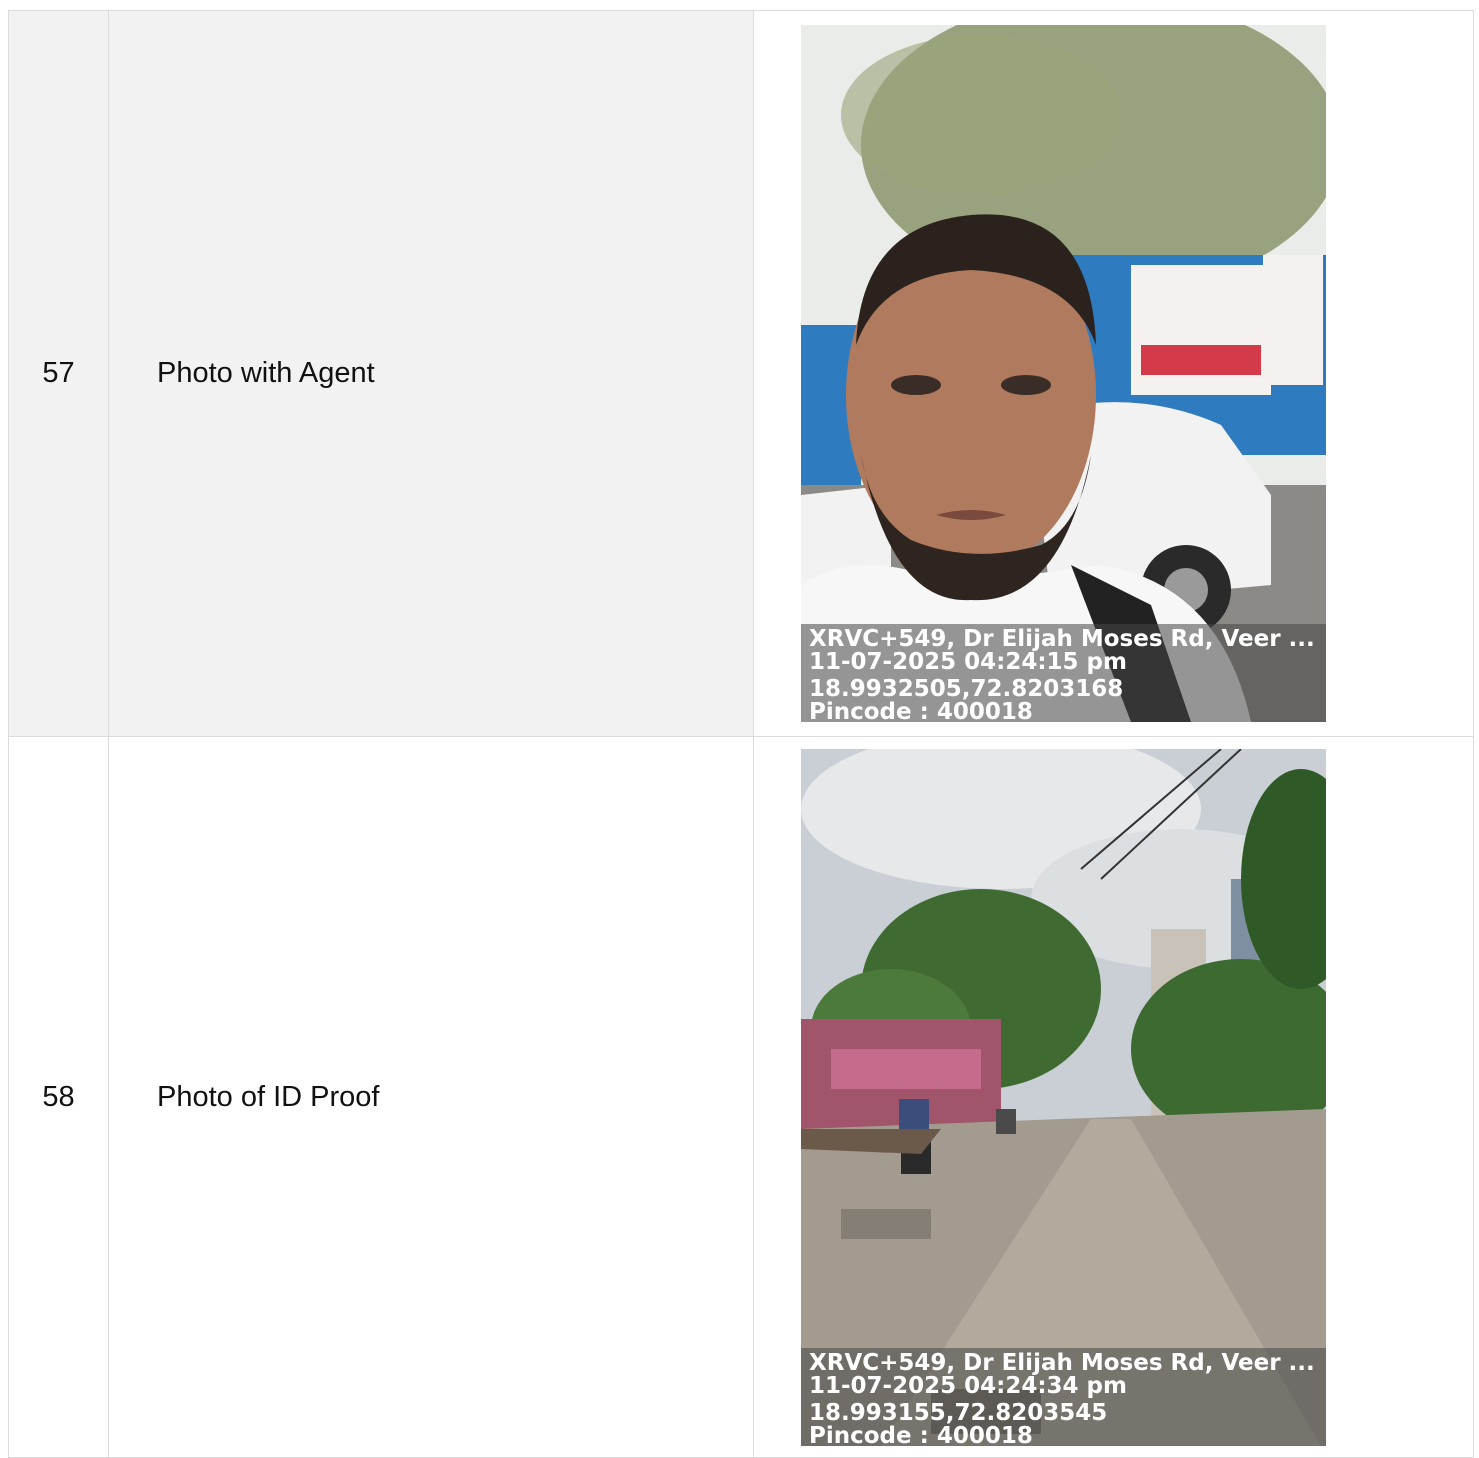  What do you see at coordinates (958, 1413) in the screenshot?
I see `stamp-coordinates: 18.993155,72.8203545` at bounding box center [958, 1413].